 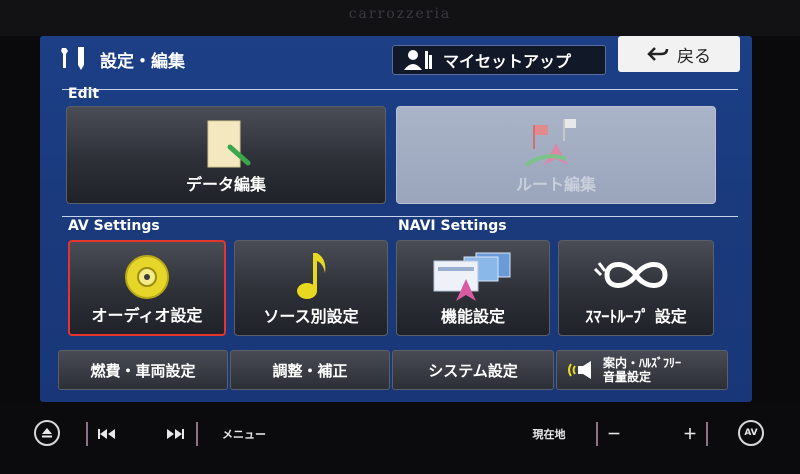 I want to click on volume-up-label: ＋, so click(x=690, y=435).